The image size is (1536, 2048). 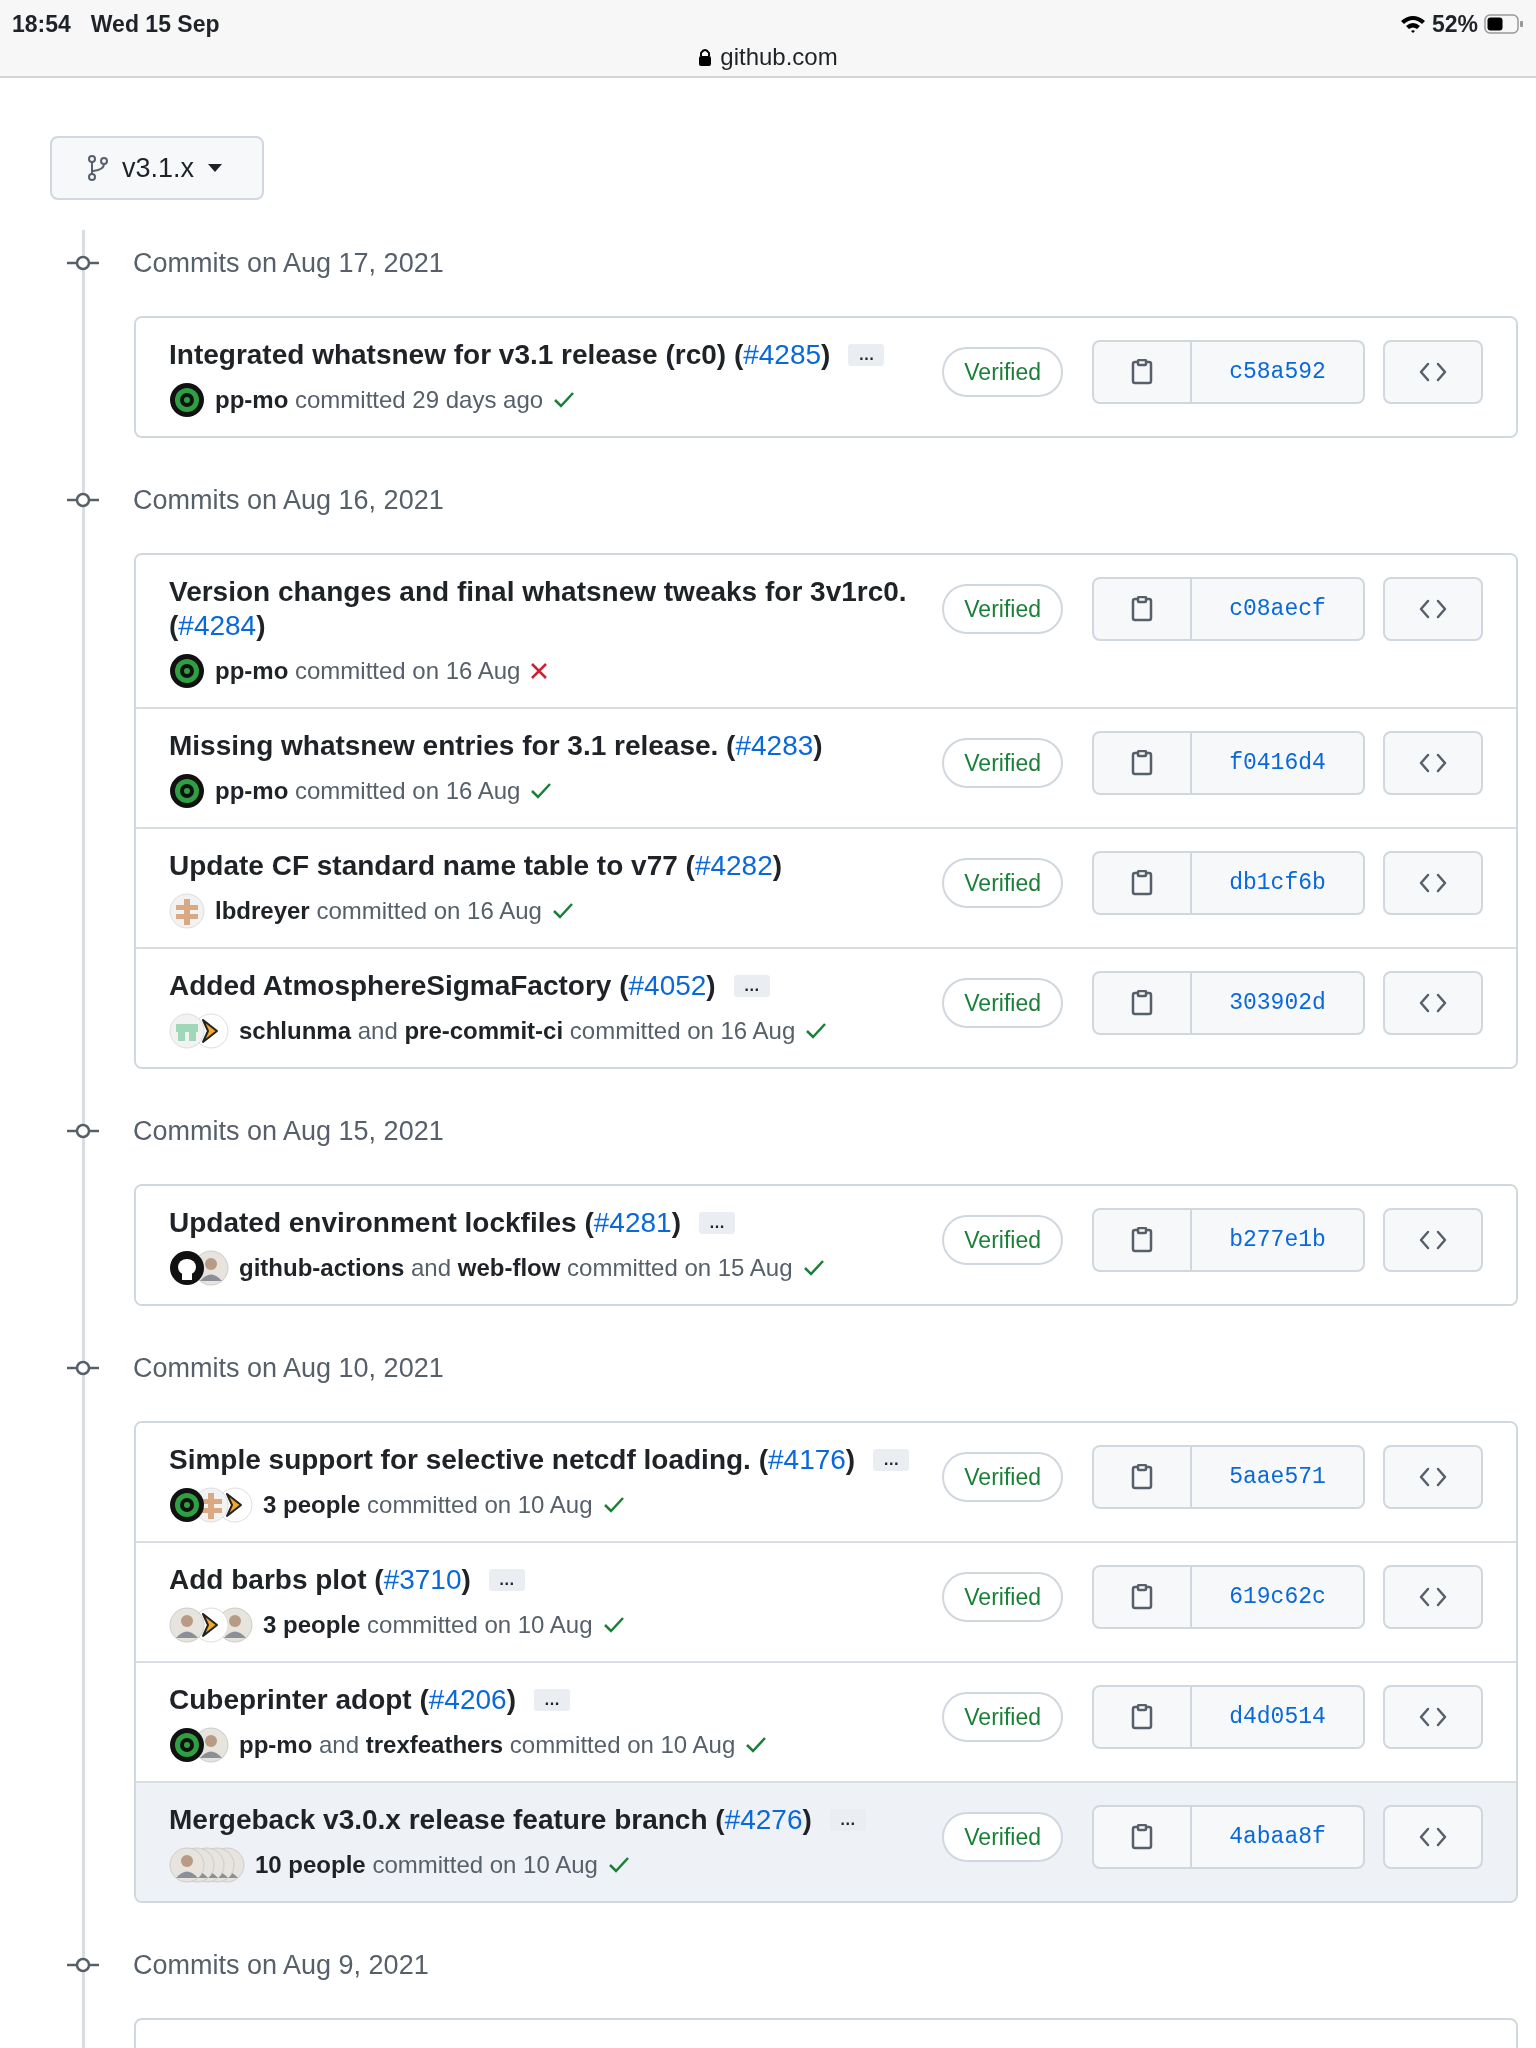 What do you see at coordinates (1278, 763) in the screenshot?
I see `commit-hash-link: f0416d4` at bounding box center [1278, 763].